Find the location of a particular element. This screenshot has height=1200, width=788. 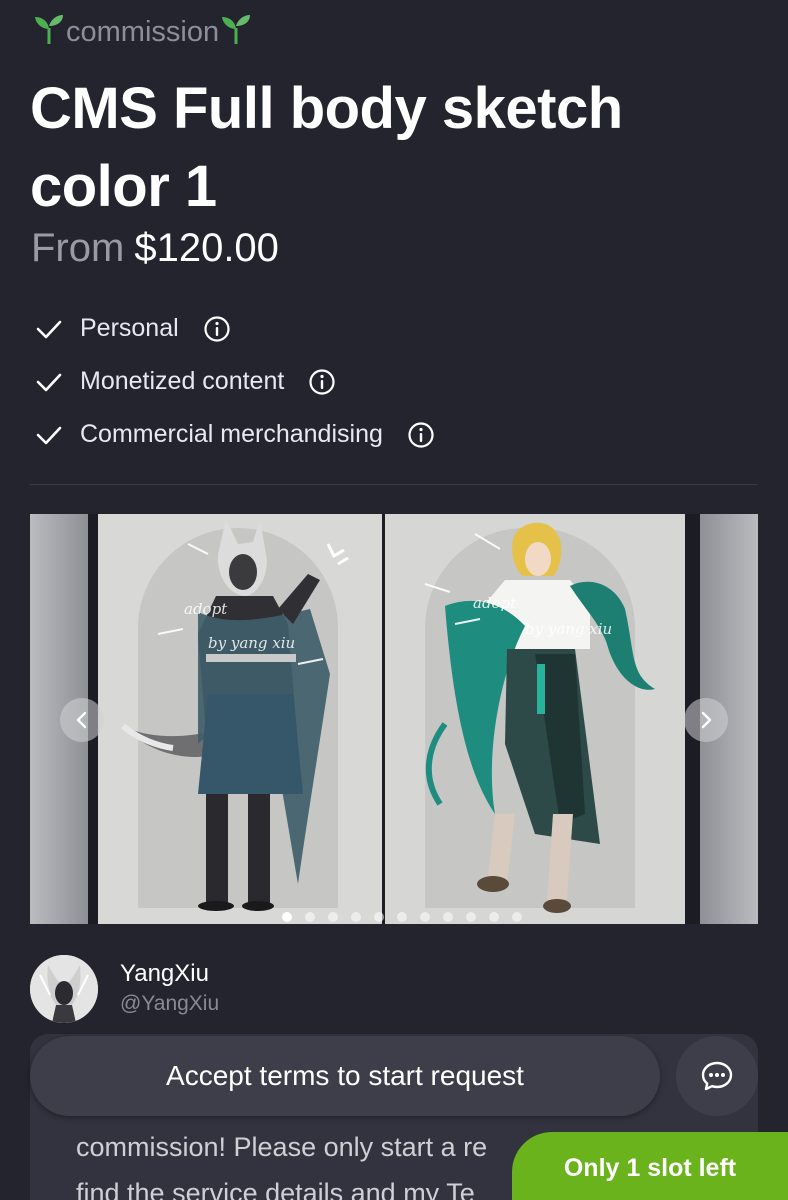

price-prefix: From is located at coordinates (78, 248).